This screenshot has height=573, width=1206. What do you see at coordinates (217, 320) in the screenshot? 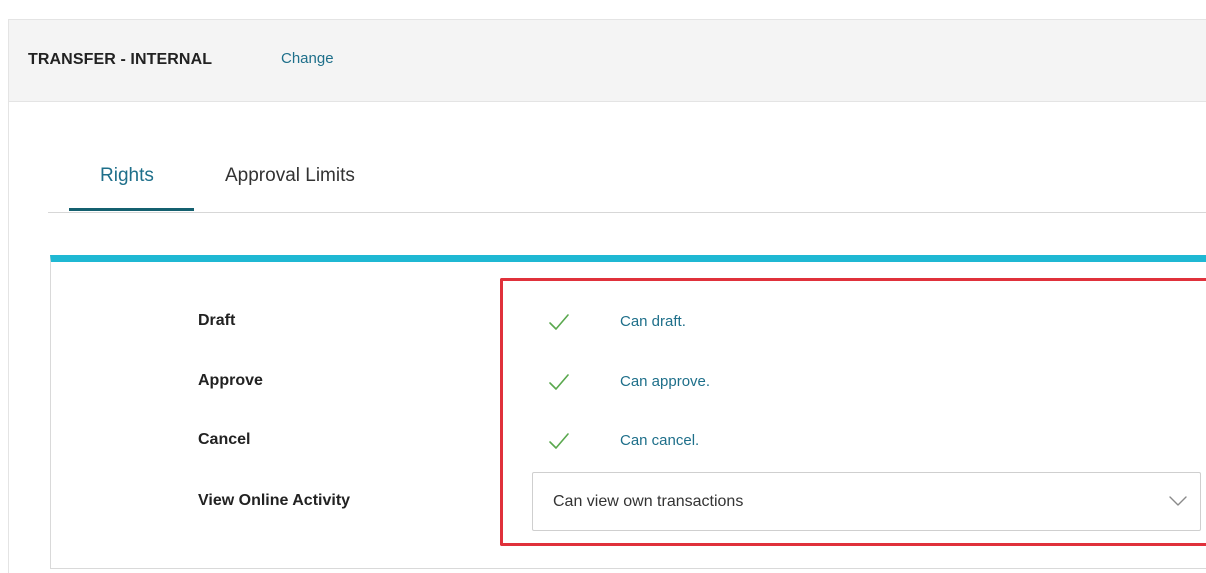
I see `draft-label: Draft` at bounding box center [217, 320].